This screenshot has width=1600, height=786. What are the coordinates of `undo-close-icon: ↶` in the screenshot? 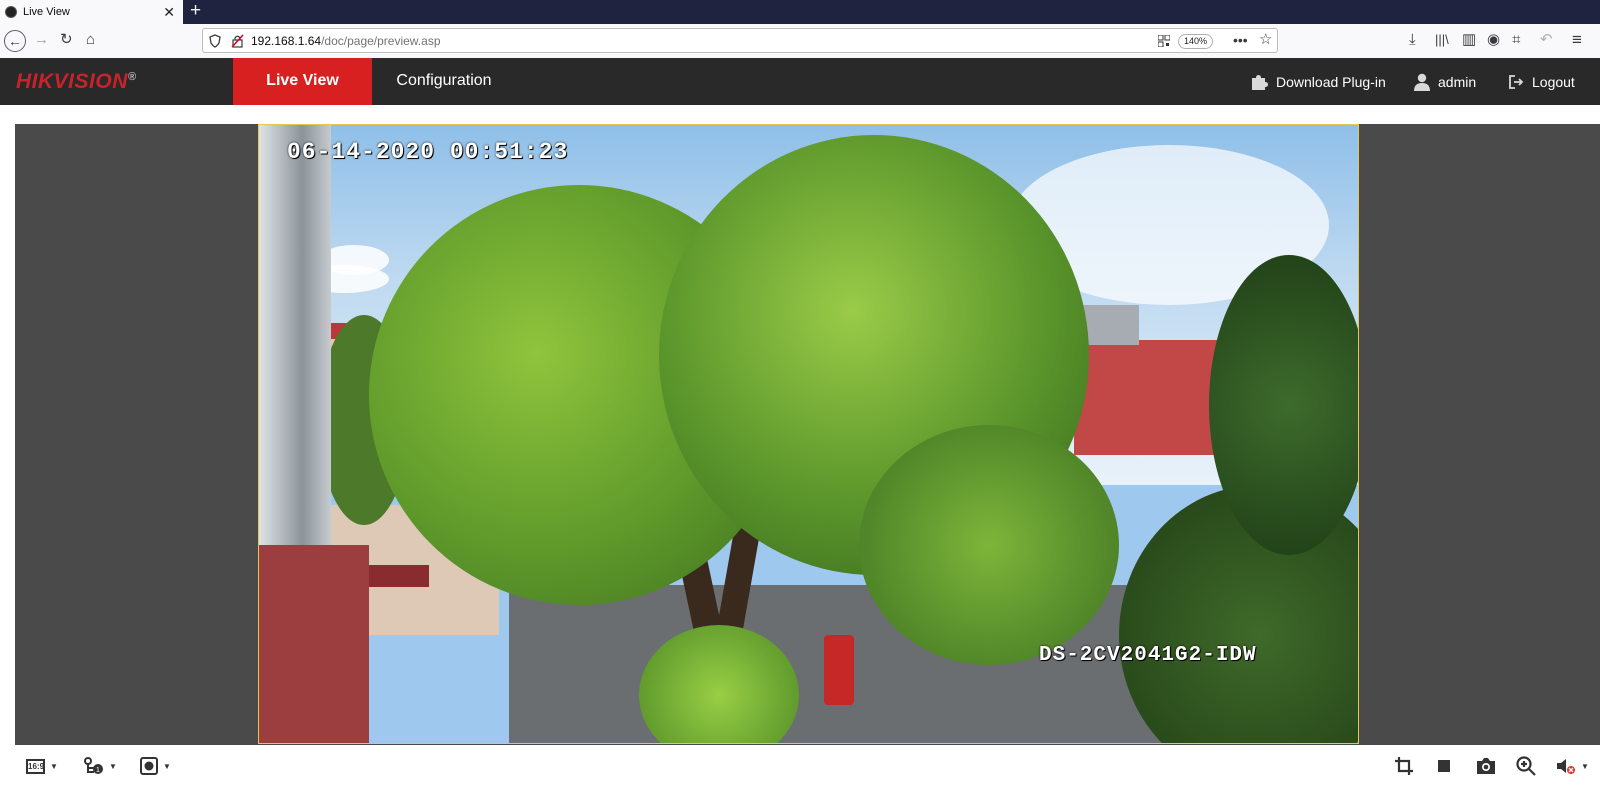 It's located at (1546, 40).